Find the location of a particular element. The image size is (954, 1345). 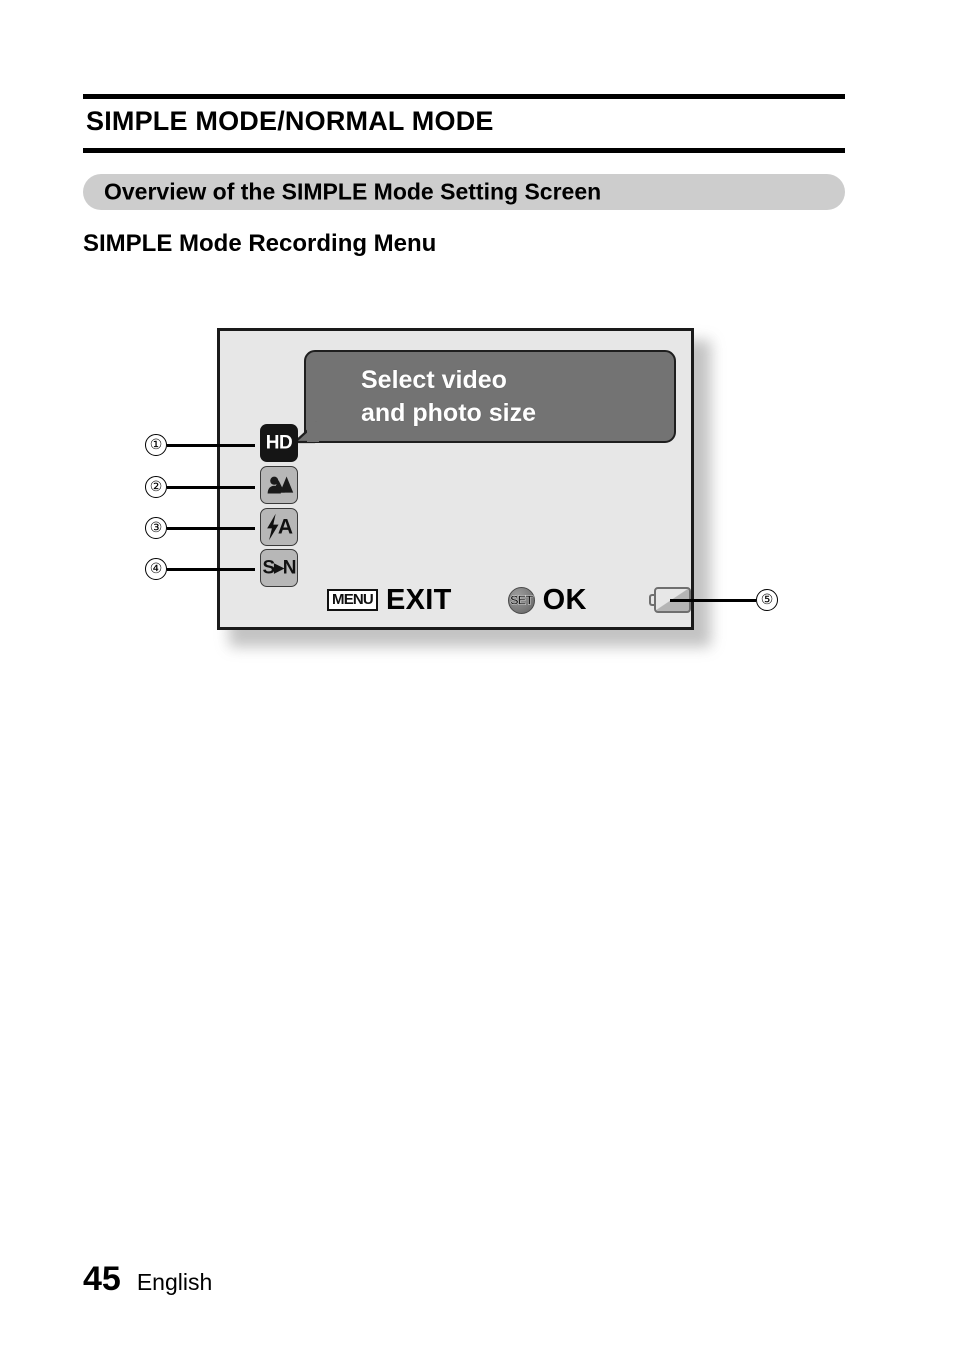

video-photo-size-icon-label: HD is located at coordinates (279, 443).